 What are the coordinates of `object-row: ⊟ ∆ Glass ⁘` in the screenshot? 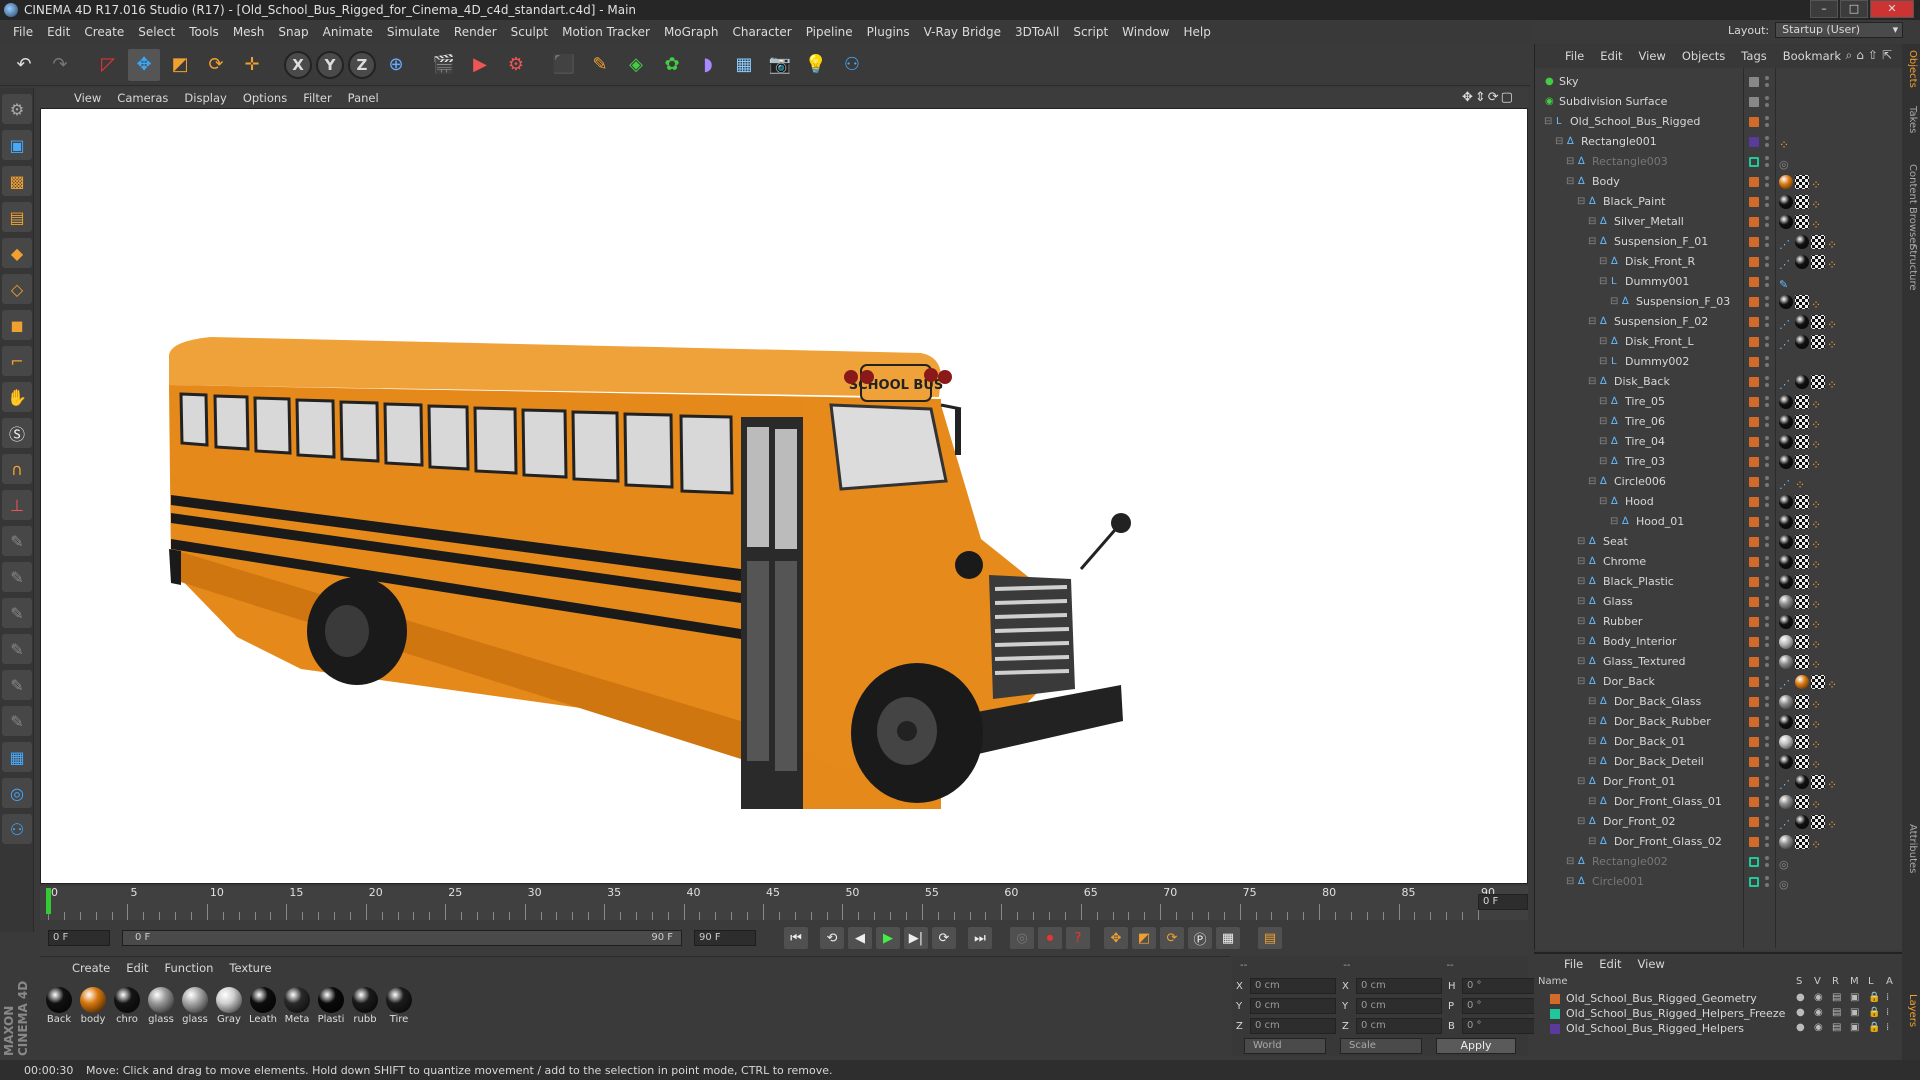 It's located at (1719, 602).